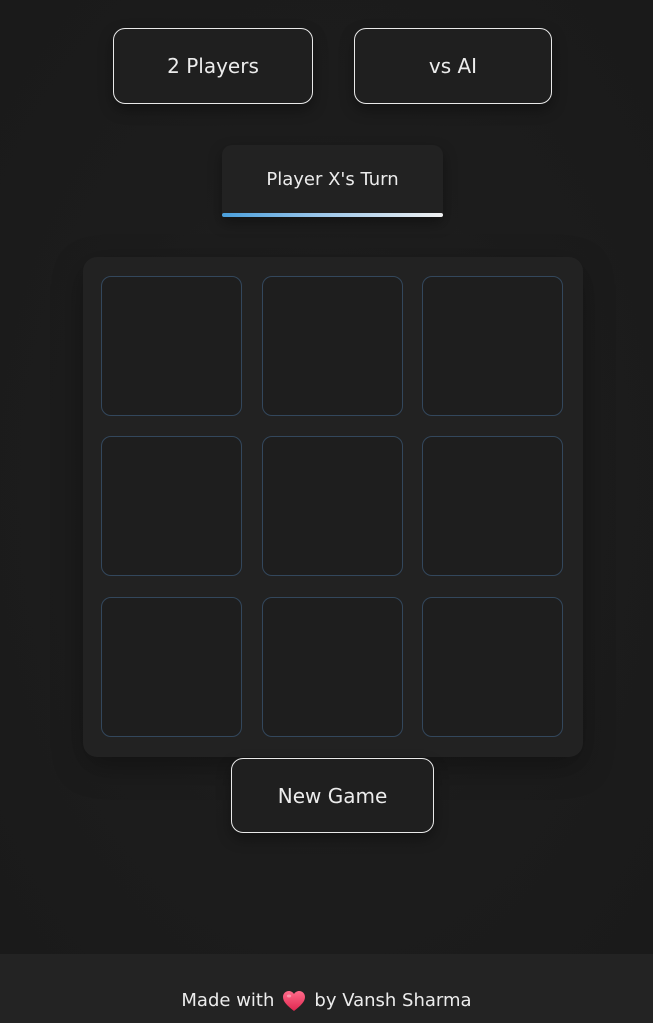 Image resolution: width=653 pixels, height=1023 pixels. What do you see at coordinates (294, 1001) in the screenshot?
I see `heart-icon` at bounding box center [294, 1001].